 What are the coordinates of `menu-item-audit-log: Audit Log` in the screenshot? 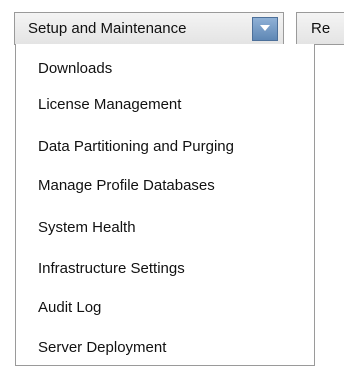 It's located at (69, 308).